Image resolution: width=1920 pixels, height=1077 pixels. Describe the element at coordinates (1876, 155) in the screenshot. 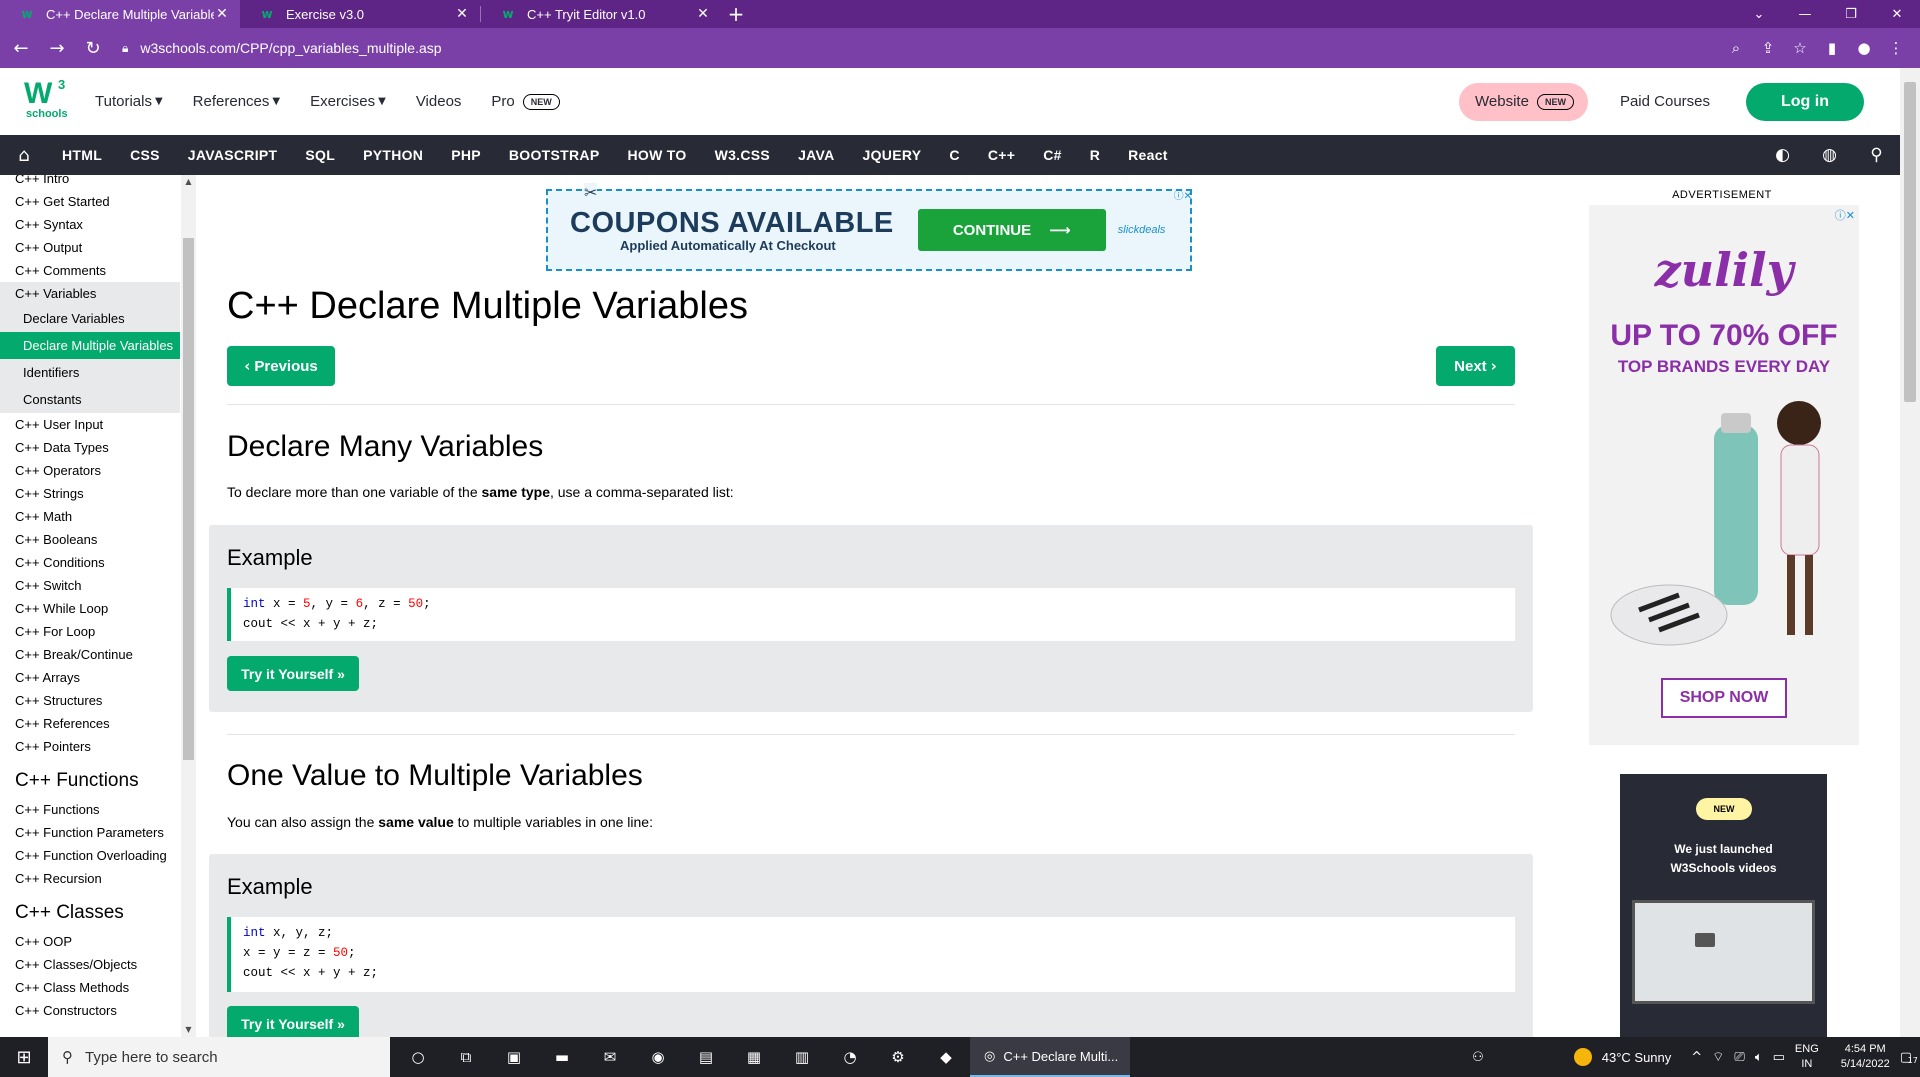

I see `search-icon: ⚲` at that location.